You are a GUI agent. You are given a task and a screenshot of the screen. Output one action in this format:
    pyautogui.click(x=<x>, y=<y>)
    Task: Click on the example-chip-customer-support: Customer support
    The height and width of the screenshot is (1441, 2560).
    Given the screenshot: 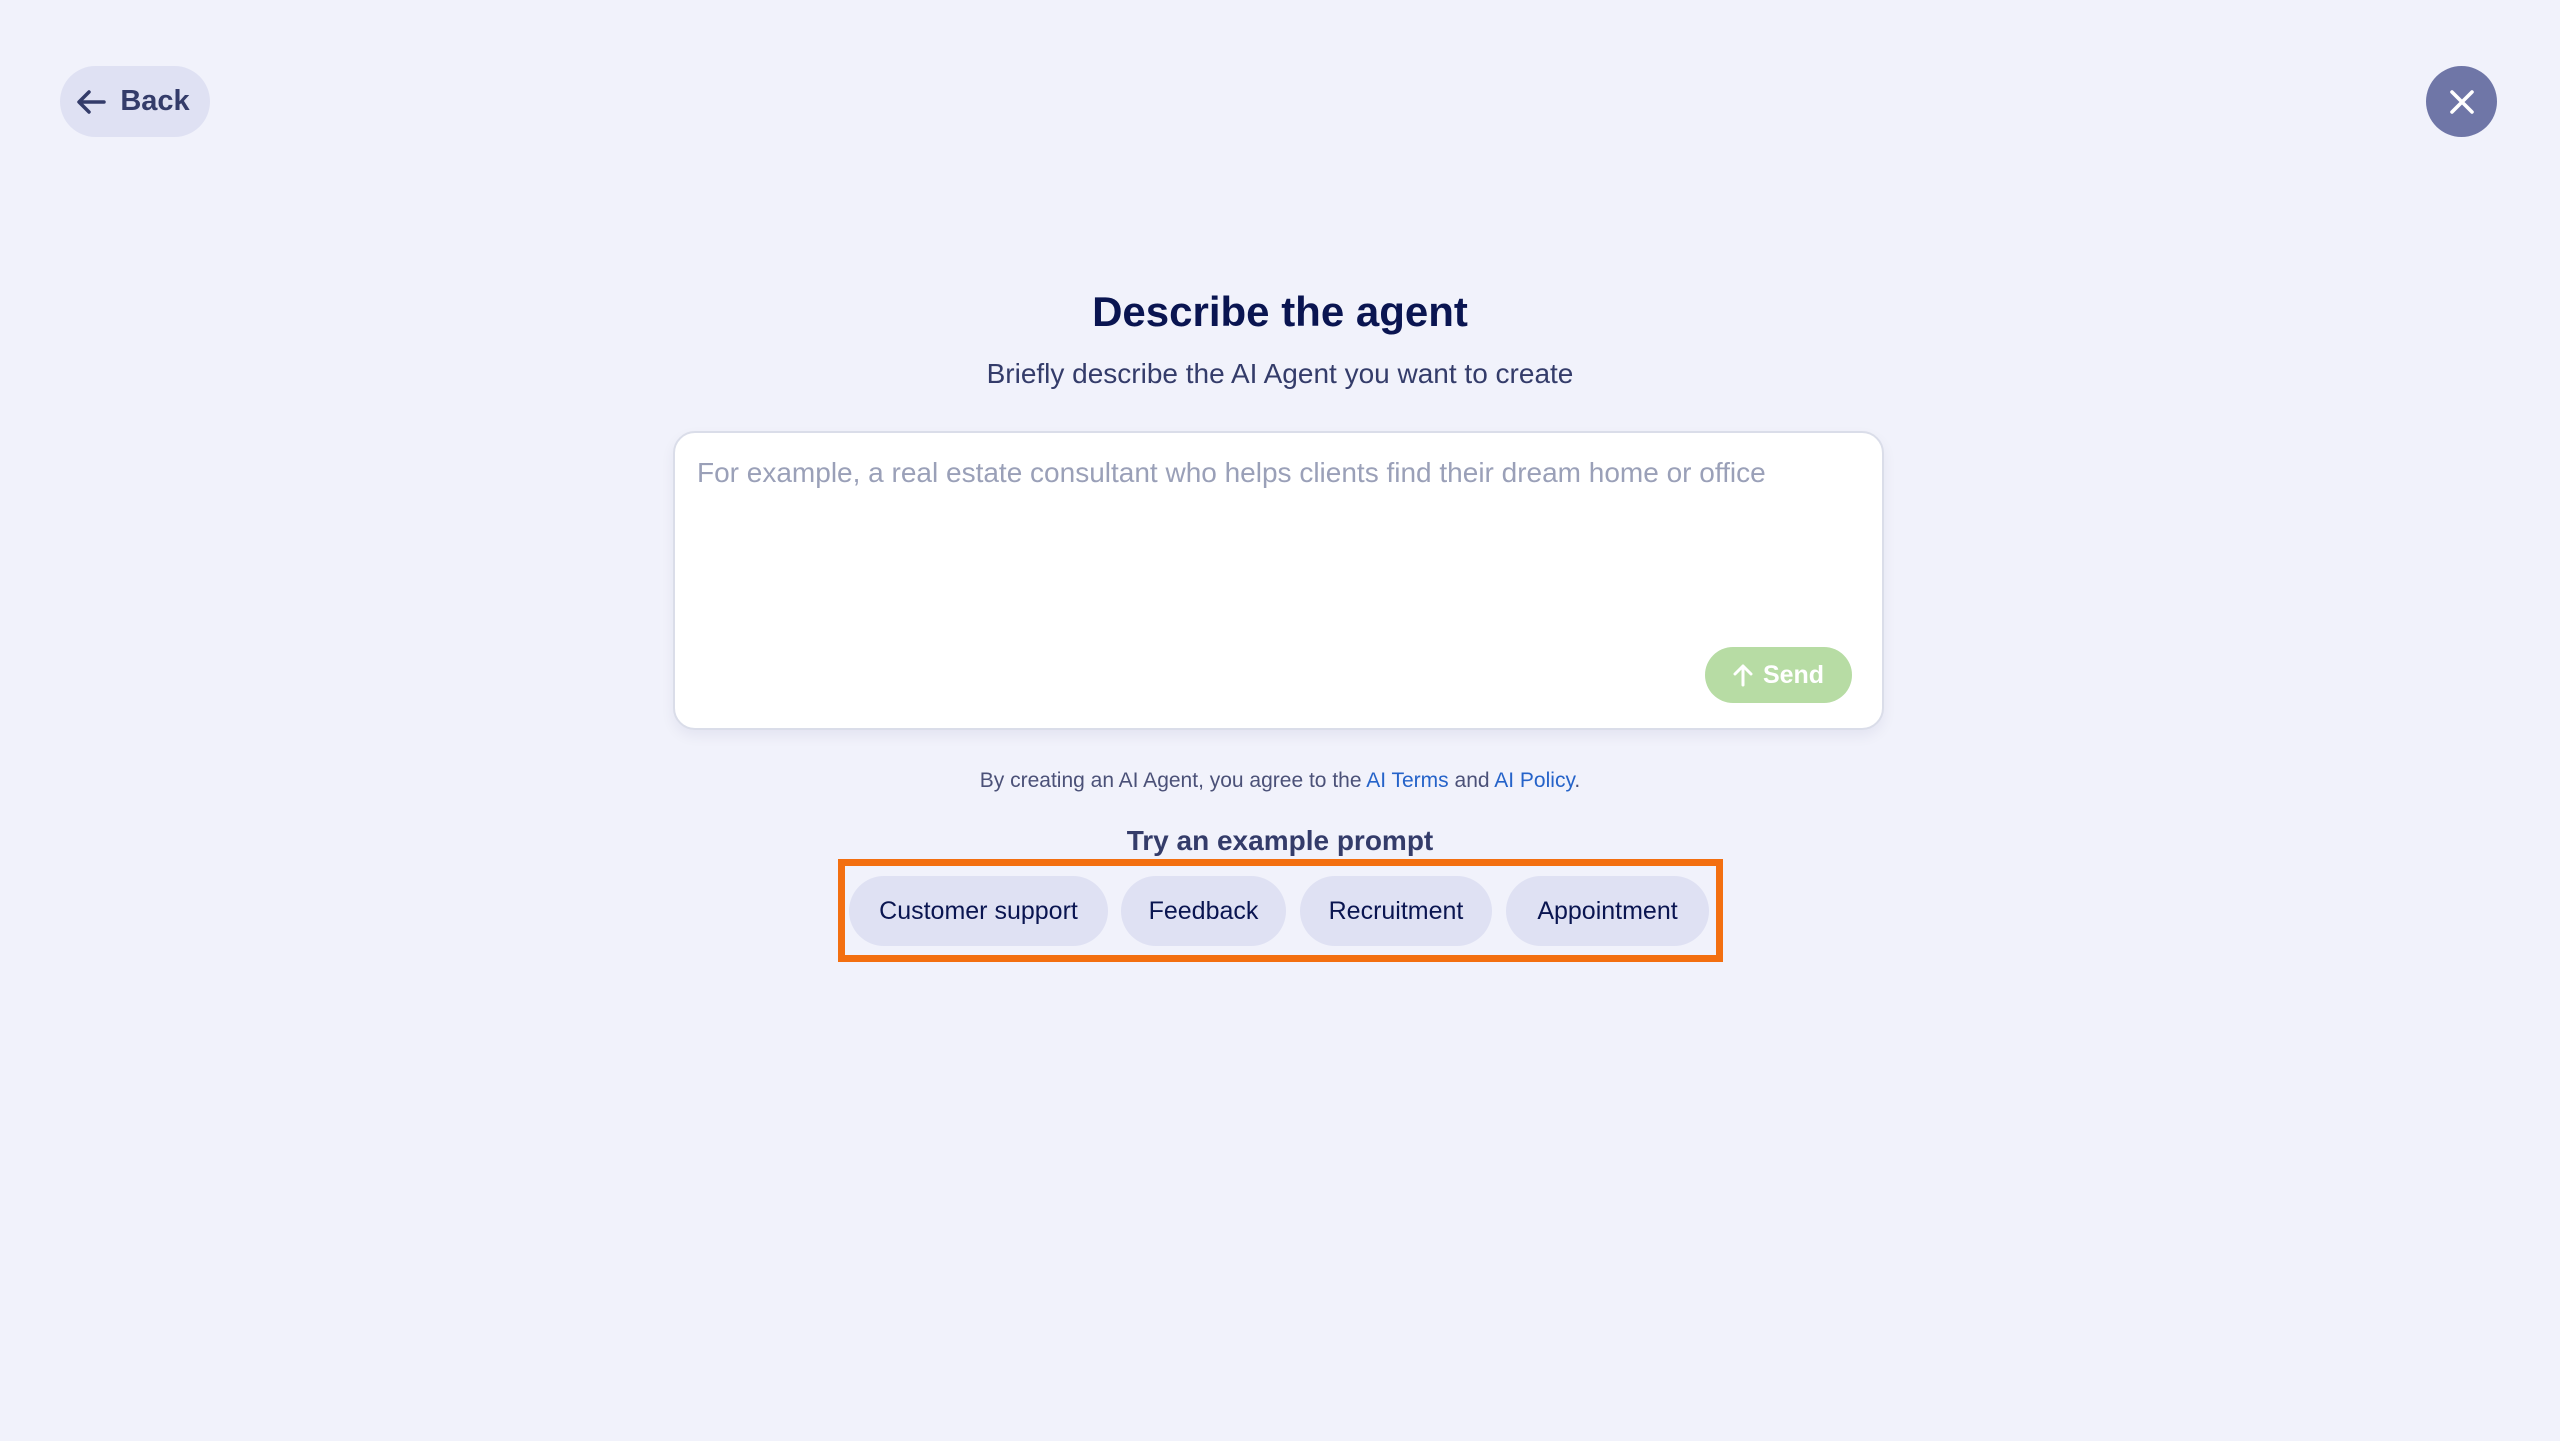 What is the action you would take?
    pyautogui.click(x=978, y=911)
    